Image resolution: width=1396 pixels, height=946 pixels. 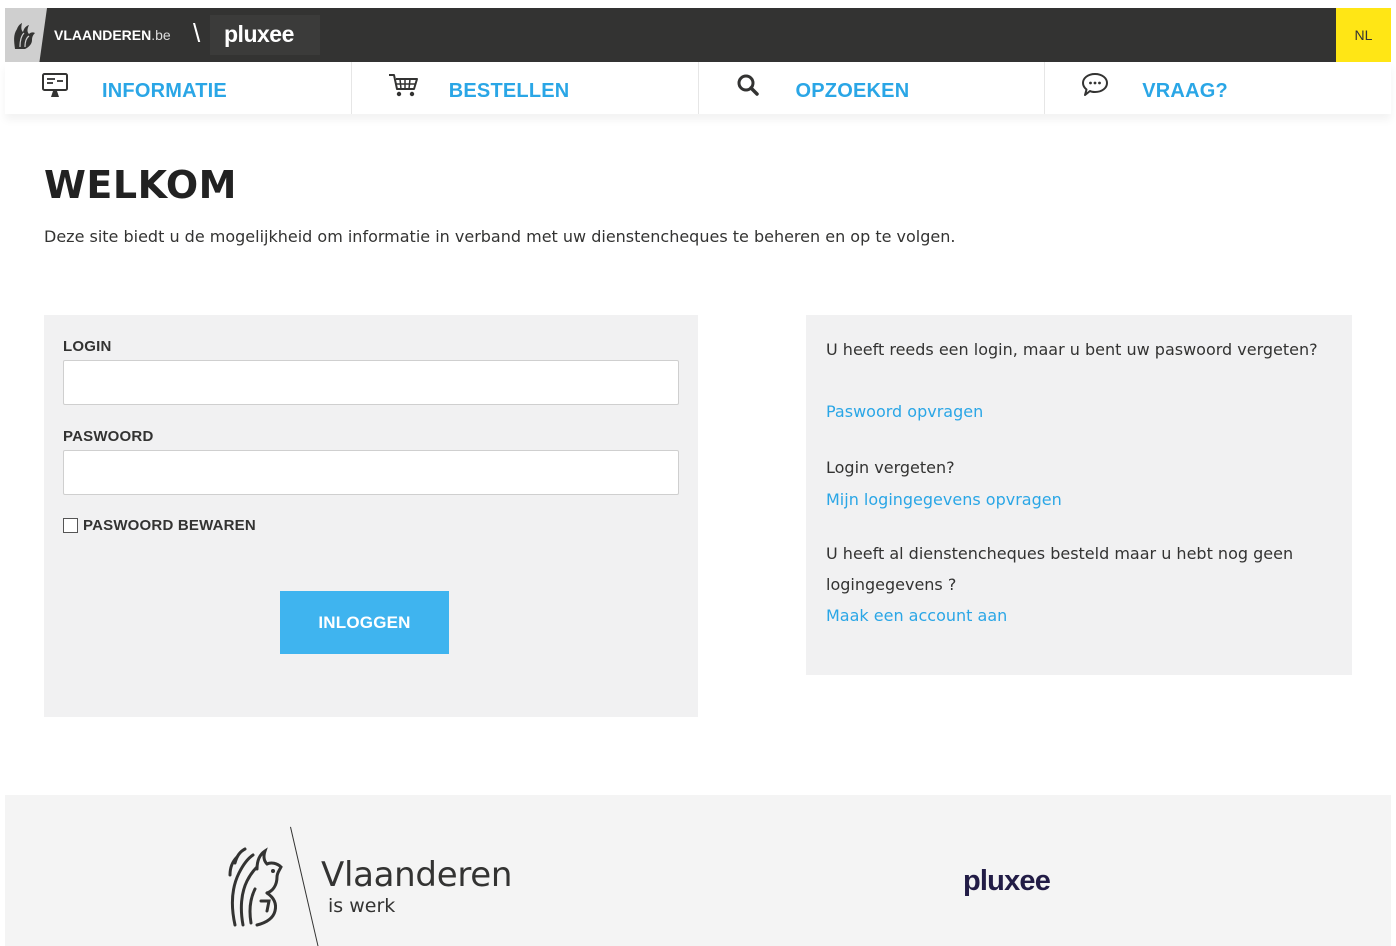 I want to click on nav-item-opzoeken: OPZOEKEN, so click(x=872, y=88).